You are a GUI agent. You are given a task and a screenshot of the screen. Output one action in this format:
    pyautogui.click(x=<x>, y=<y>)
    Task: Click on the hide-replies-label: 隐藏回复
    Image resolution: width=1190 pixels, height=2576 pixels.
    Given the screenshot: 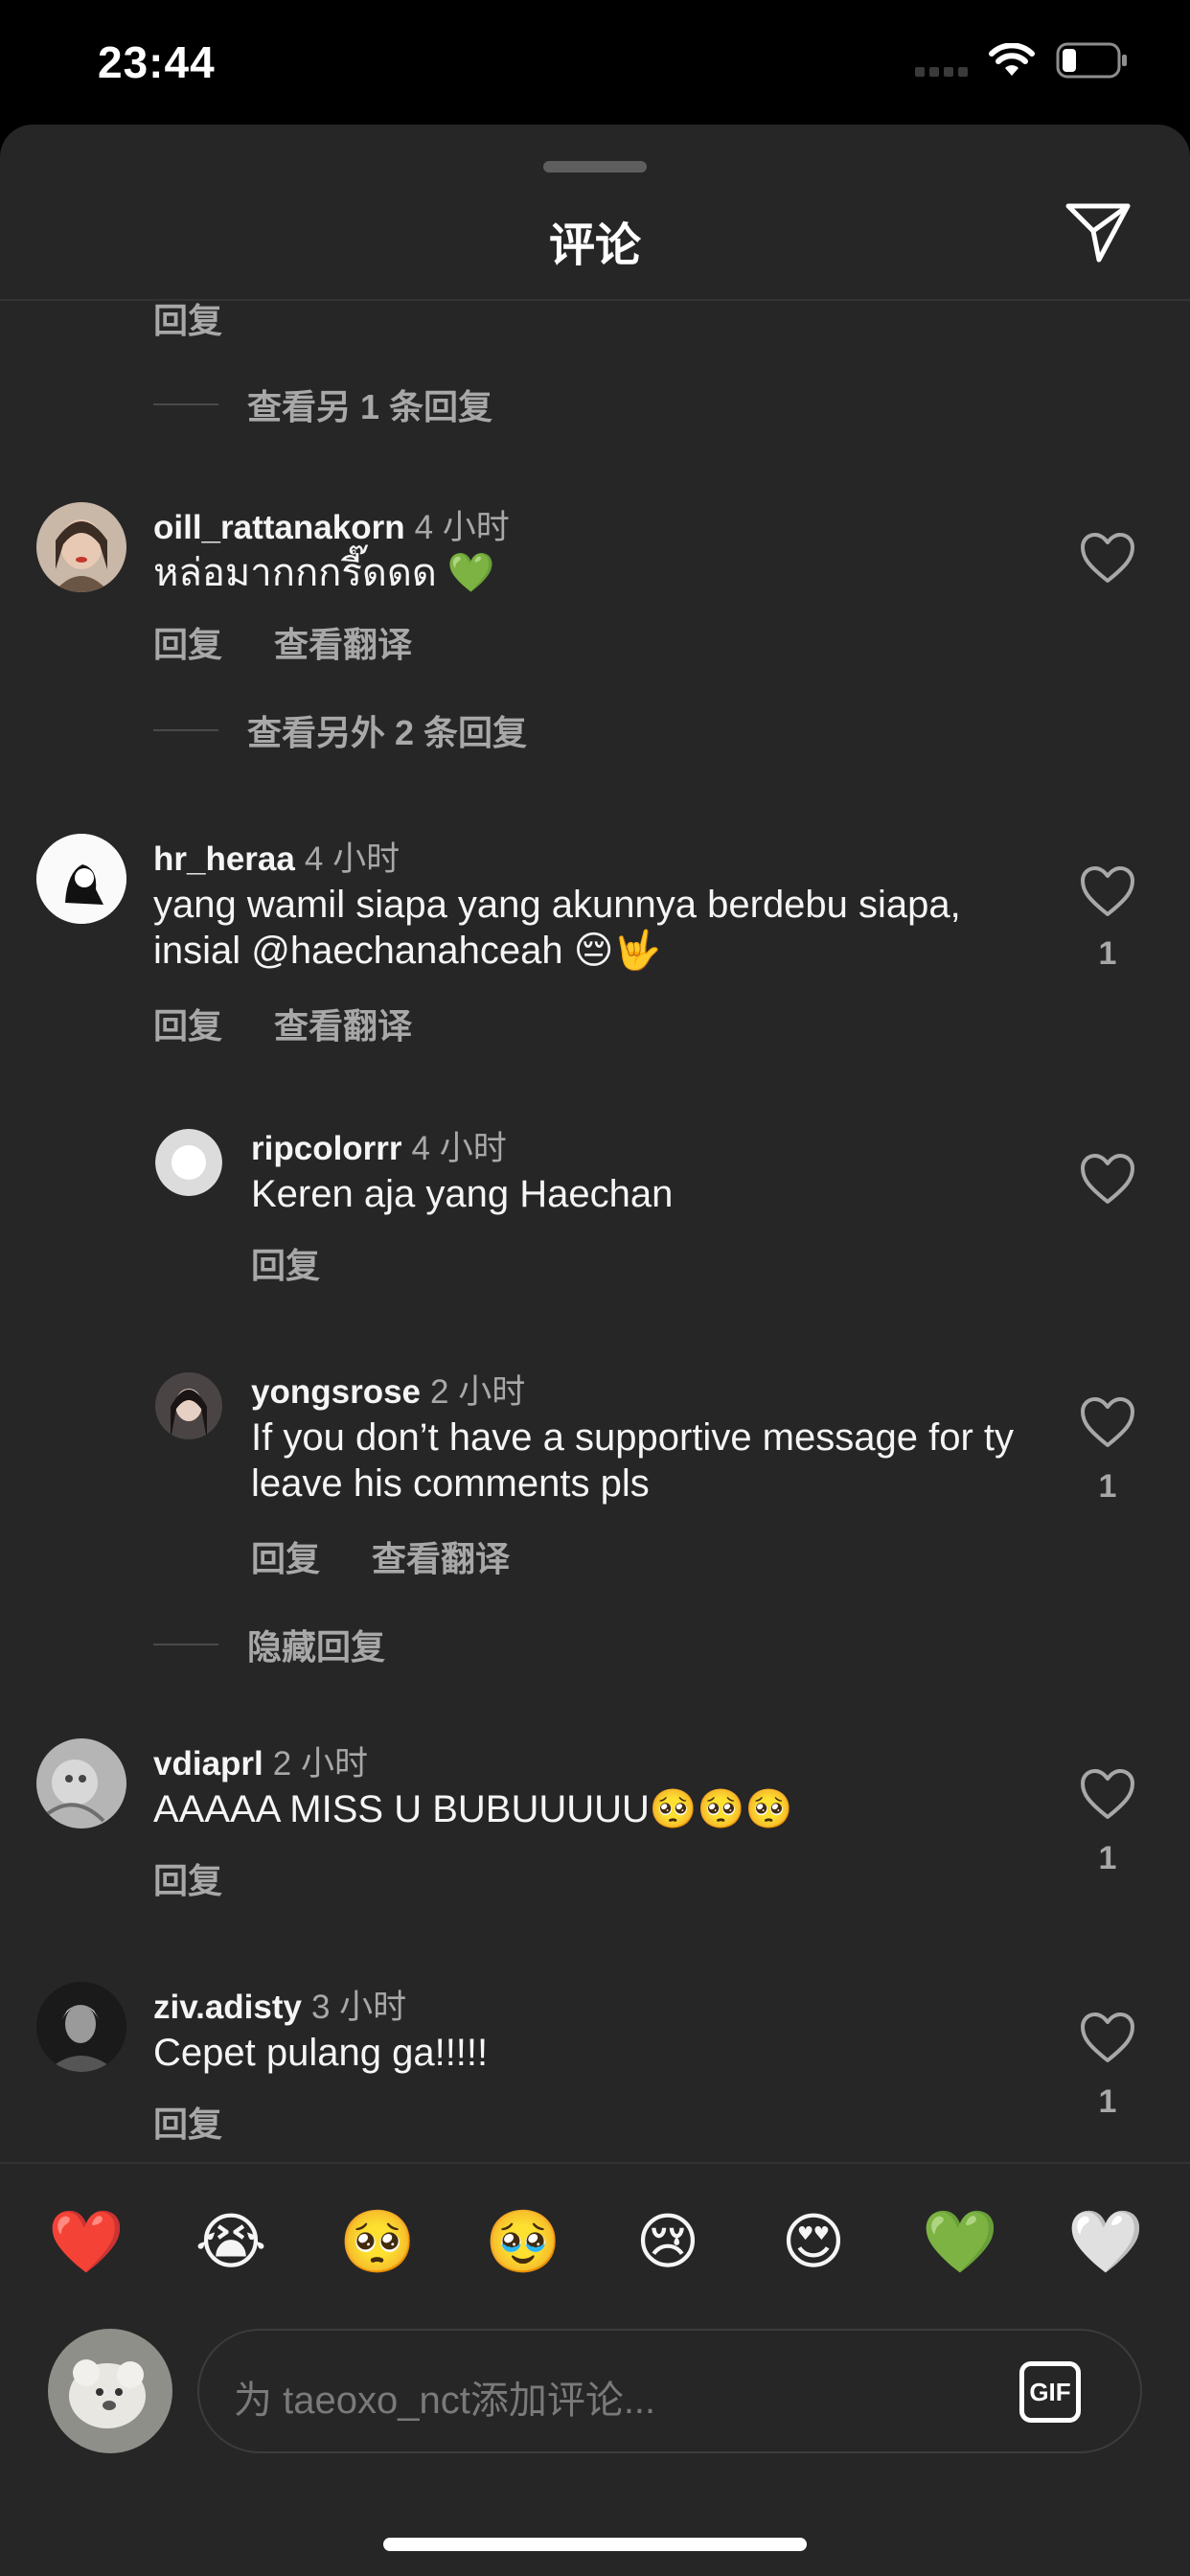 What is the action you would take?
    pyautogui.click(x=317, y=1647)
    